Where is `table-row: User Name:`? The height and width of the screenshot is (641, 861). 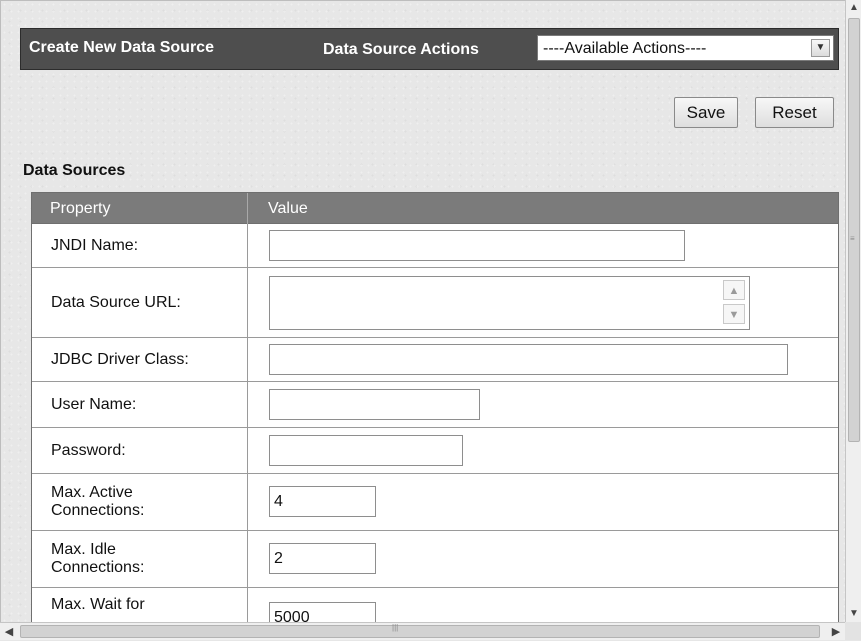
table-row: User Name: is located at coordinates (435, 405).